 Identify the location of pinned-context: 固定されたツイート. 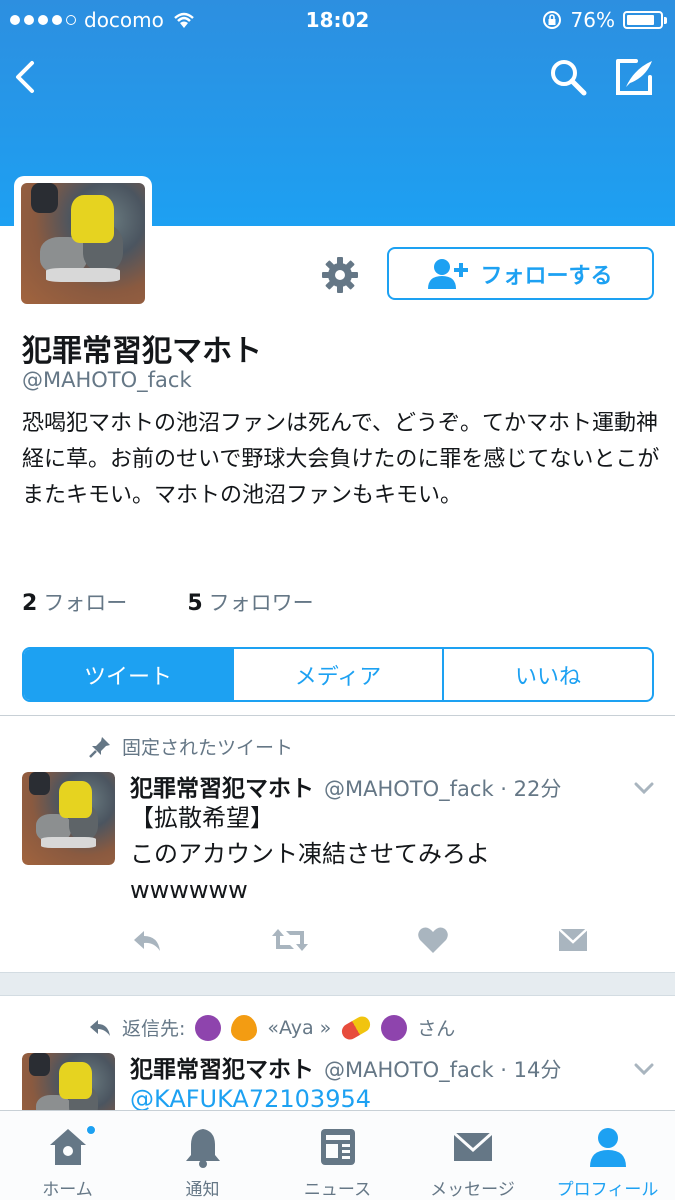
(190, 746).